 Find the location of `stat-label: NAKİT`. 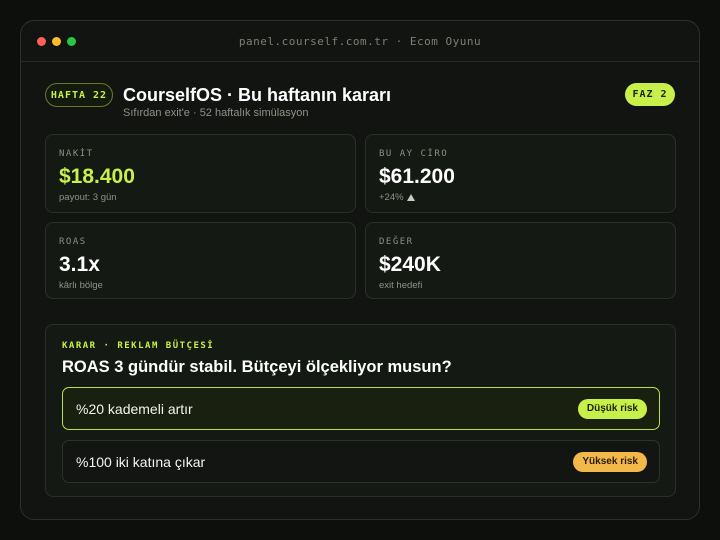

stat-label: NAKİT is located at coordinates (76, 154).